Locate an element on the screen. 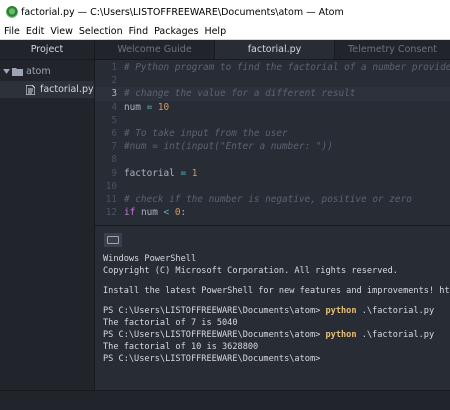 The image size is (450, 410). code-text: num = 10 is located at coordinates (146, 107).